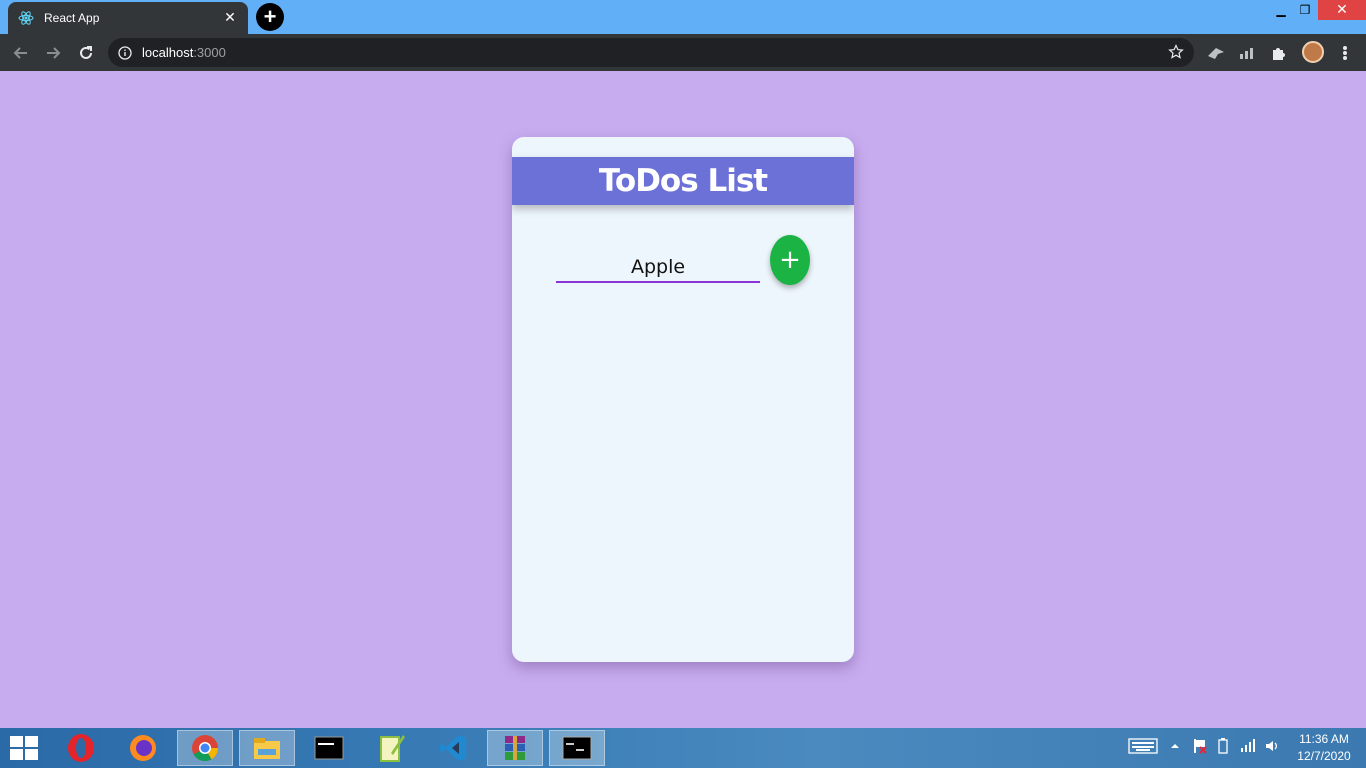 The height and width of the screenshot is (768, 1366). Describe the element at coordinates (391, 748) in the screenshot. I see `notepad-plus-plus-icon` at that location.